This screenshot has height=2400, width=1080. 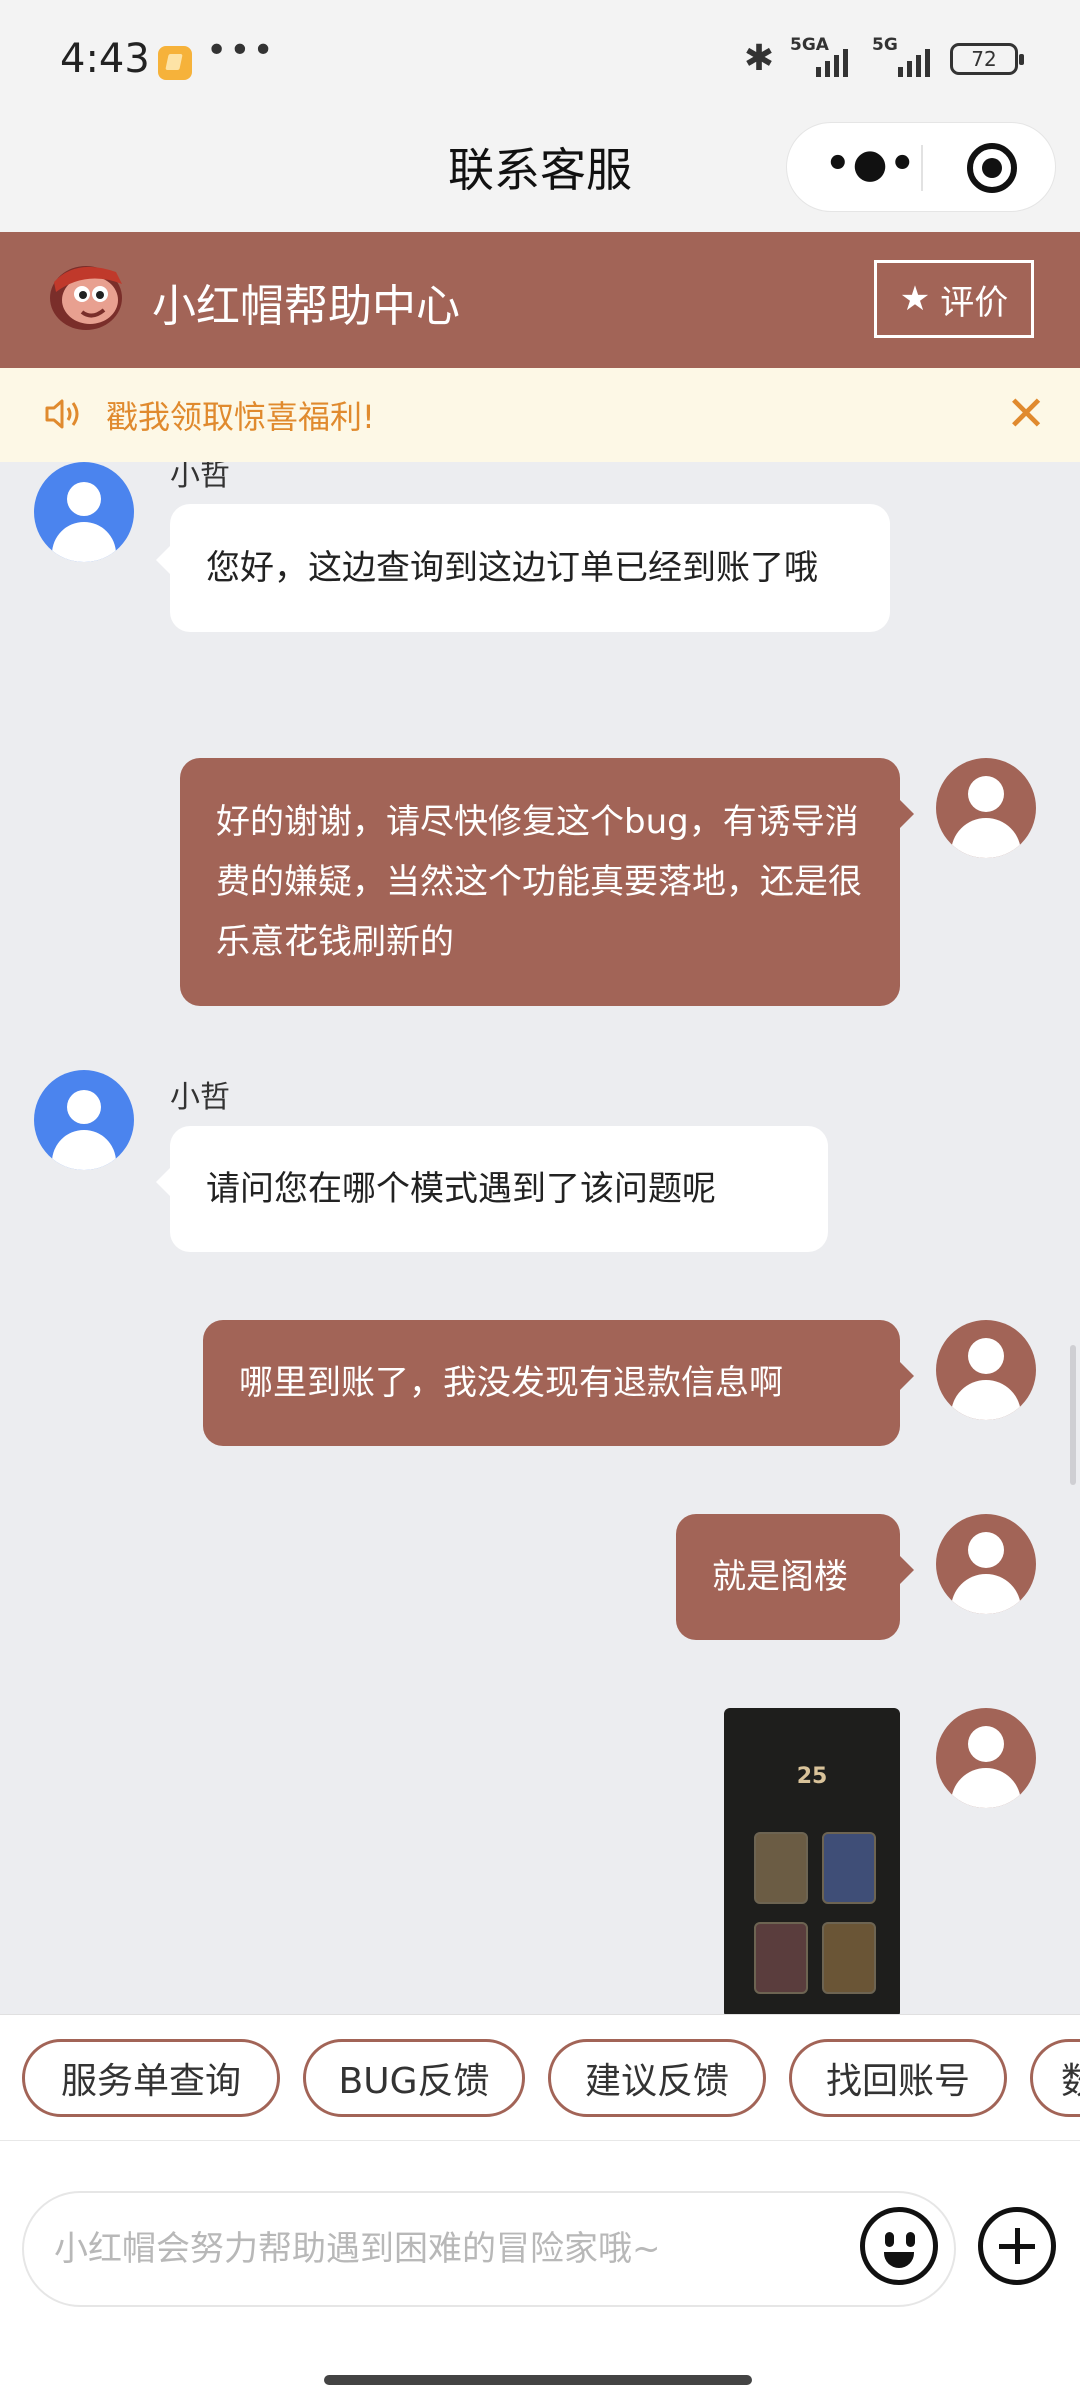 I want to click on status-time: 4:43, so click(x=105, y=59).